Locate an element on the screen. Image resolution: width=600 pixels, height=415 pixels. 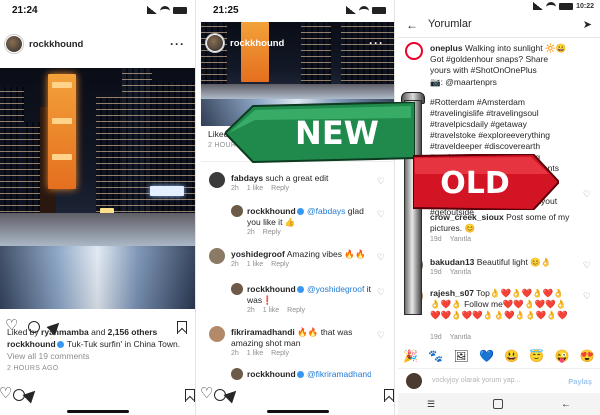
comment-mention: @fikriramadhandi is located at coordinates (339, 374).